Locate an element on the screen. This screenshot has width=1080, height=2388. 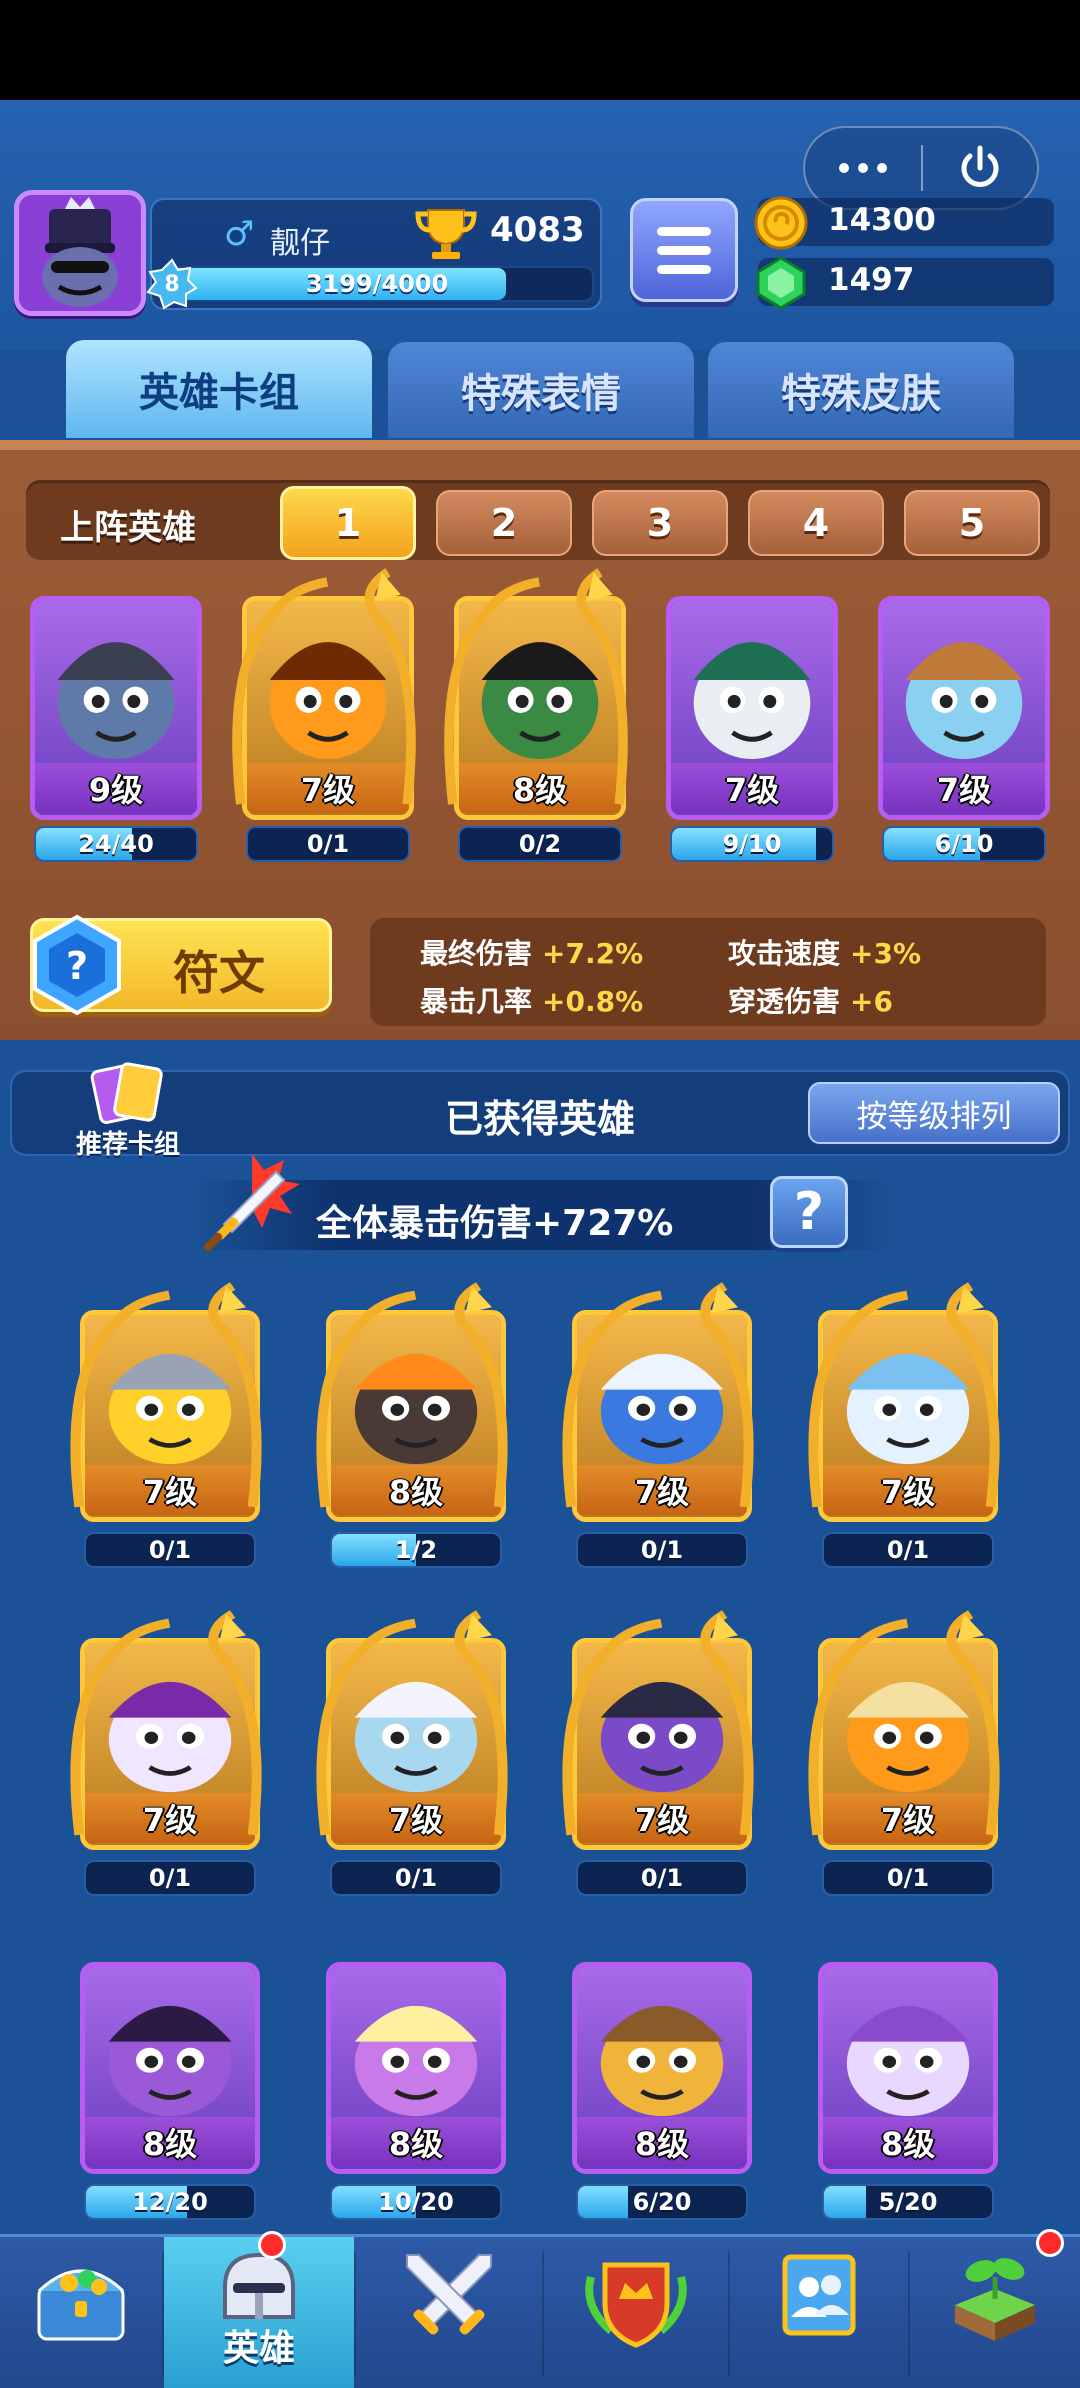
nav-social is located at coordinates (819, 2312).